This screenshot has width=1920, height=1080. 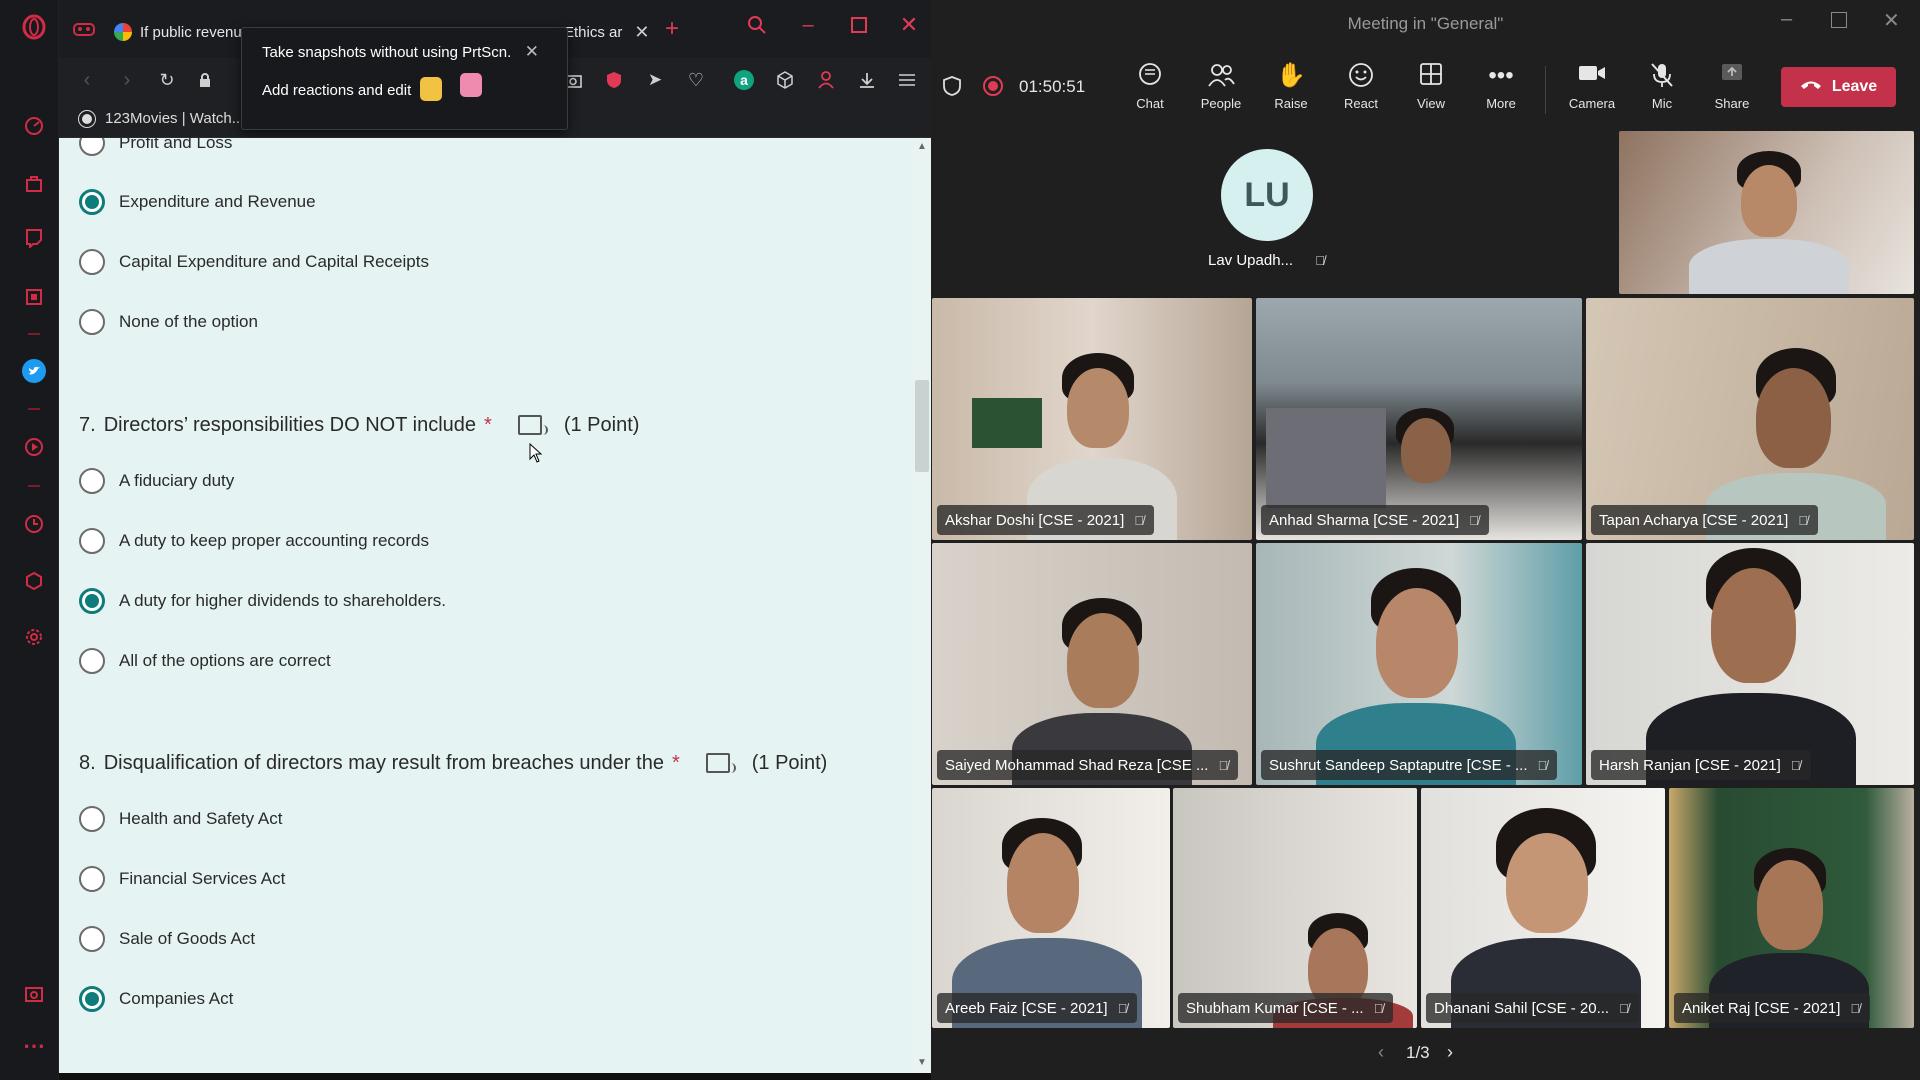 I want to click on adblock-shield-icon, so click(x=614, y=80).